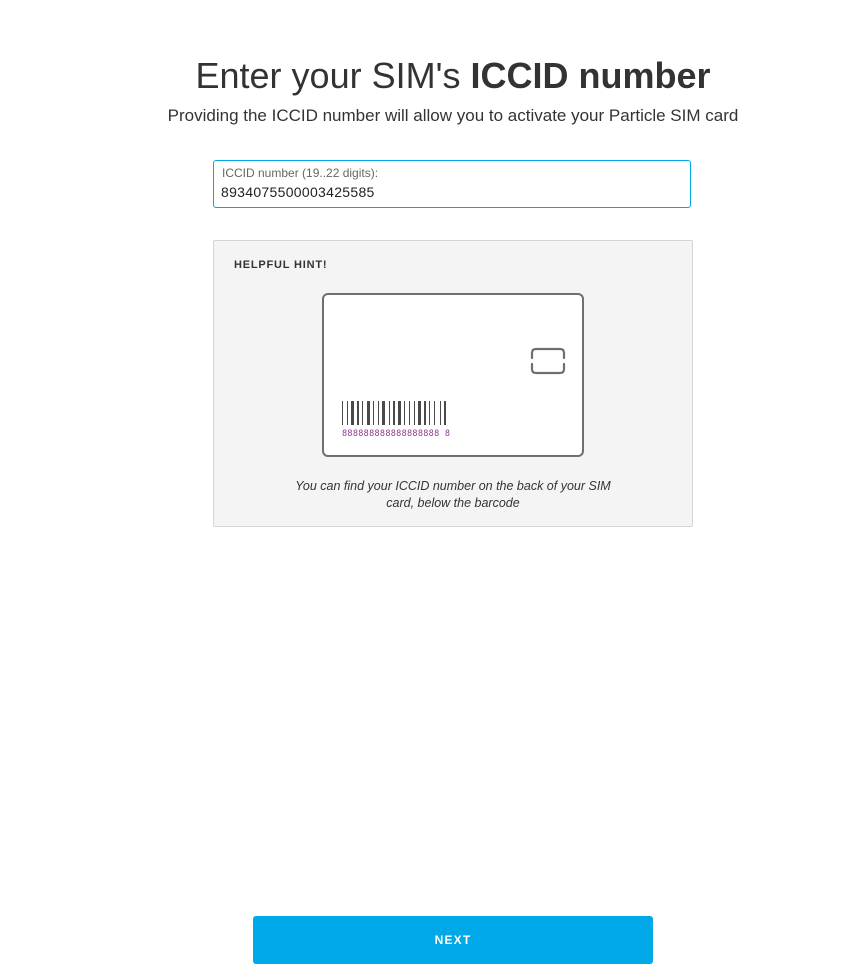 Image resolution: width=867 pixels, height=974 pixels. What do you see at coordinates (394, 413) in the screenshot?
I see `barcode-icon` at bounding box center [394, 413].